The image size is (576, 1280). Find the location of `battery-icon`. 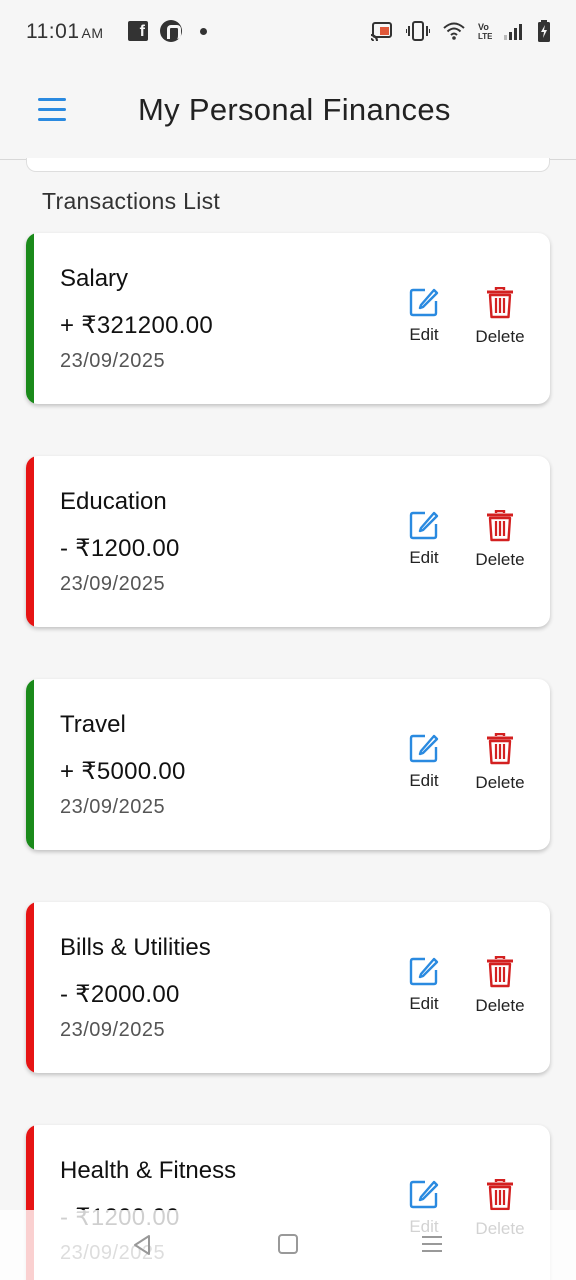

battery-icon is located at coordinates (544, 31).